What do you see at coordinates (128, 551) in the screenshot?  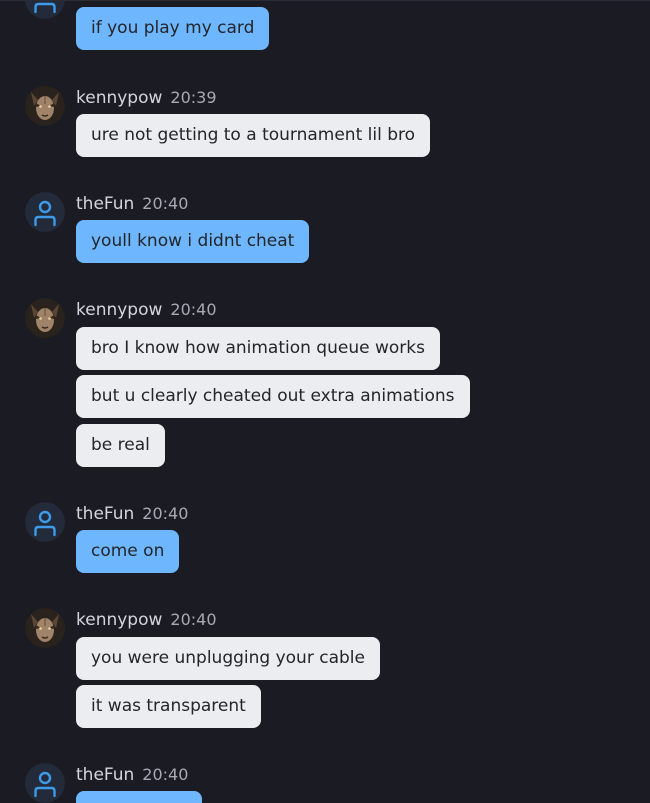 I see `message-bubble: come on` at bounding box center [128, 551].